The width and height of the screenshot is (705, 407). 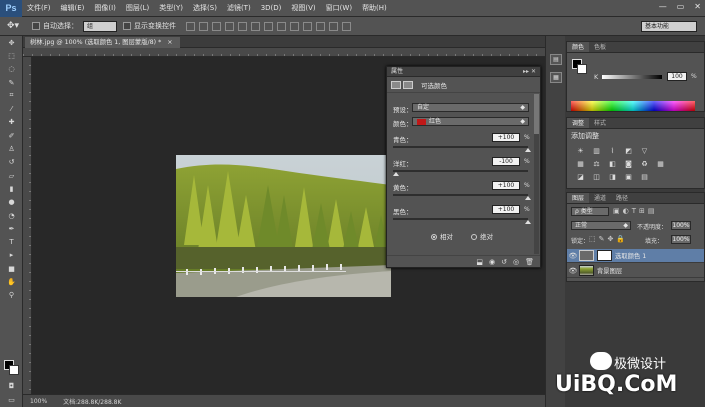 What do you see at coordinates (663, 6) in the screenshot?
I see `minimize-button: —` at bounding box center [663, 6].